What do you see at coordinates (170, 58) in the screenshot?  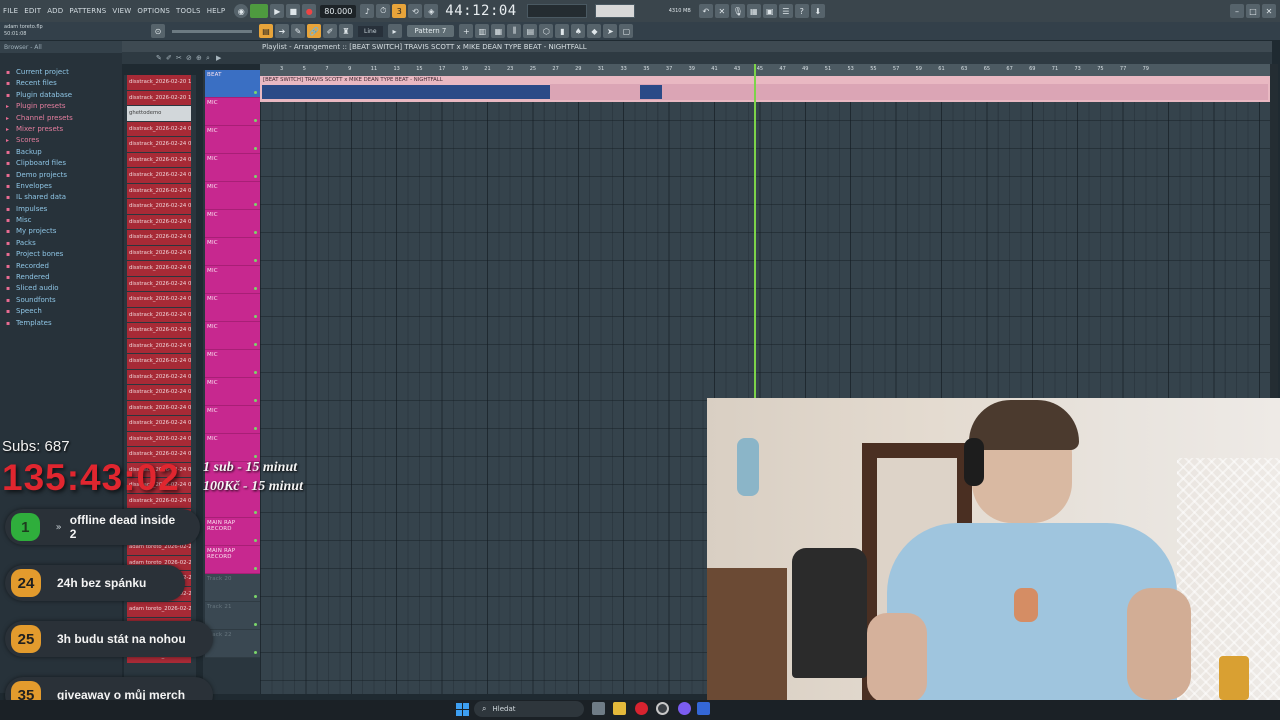 I see `paint-tool-icon: ✐` at bounding box center [170, 58].